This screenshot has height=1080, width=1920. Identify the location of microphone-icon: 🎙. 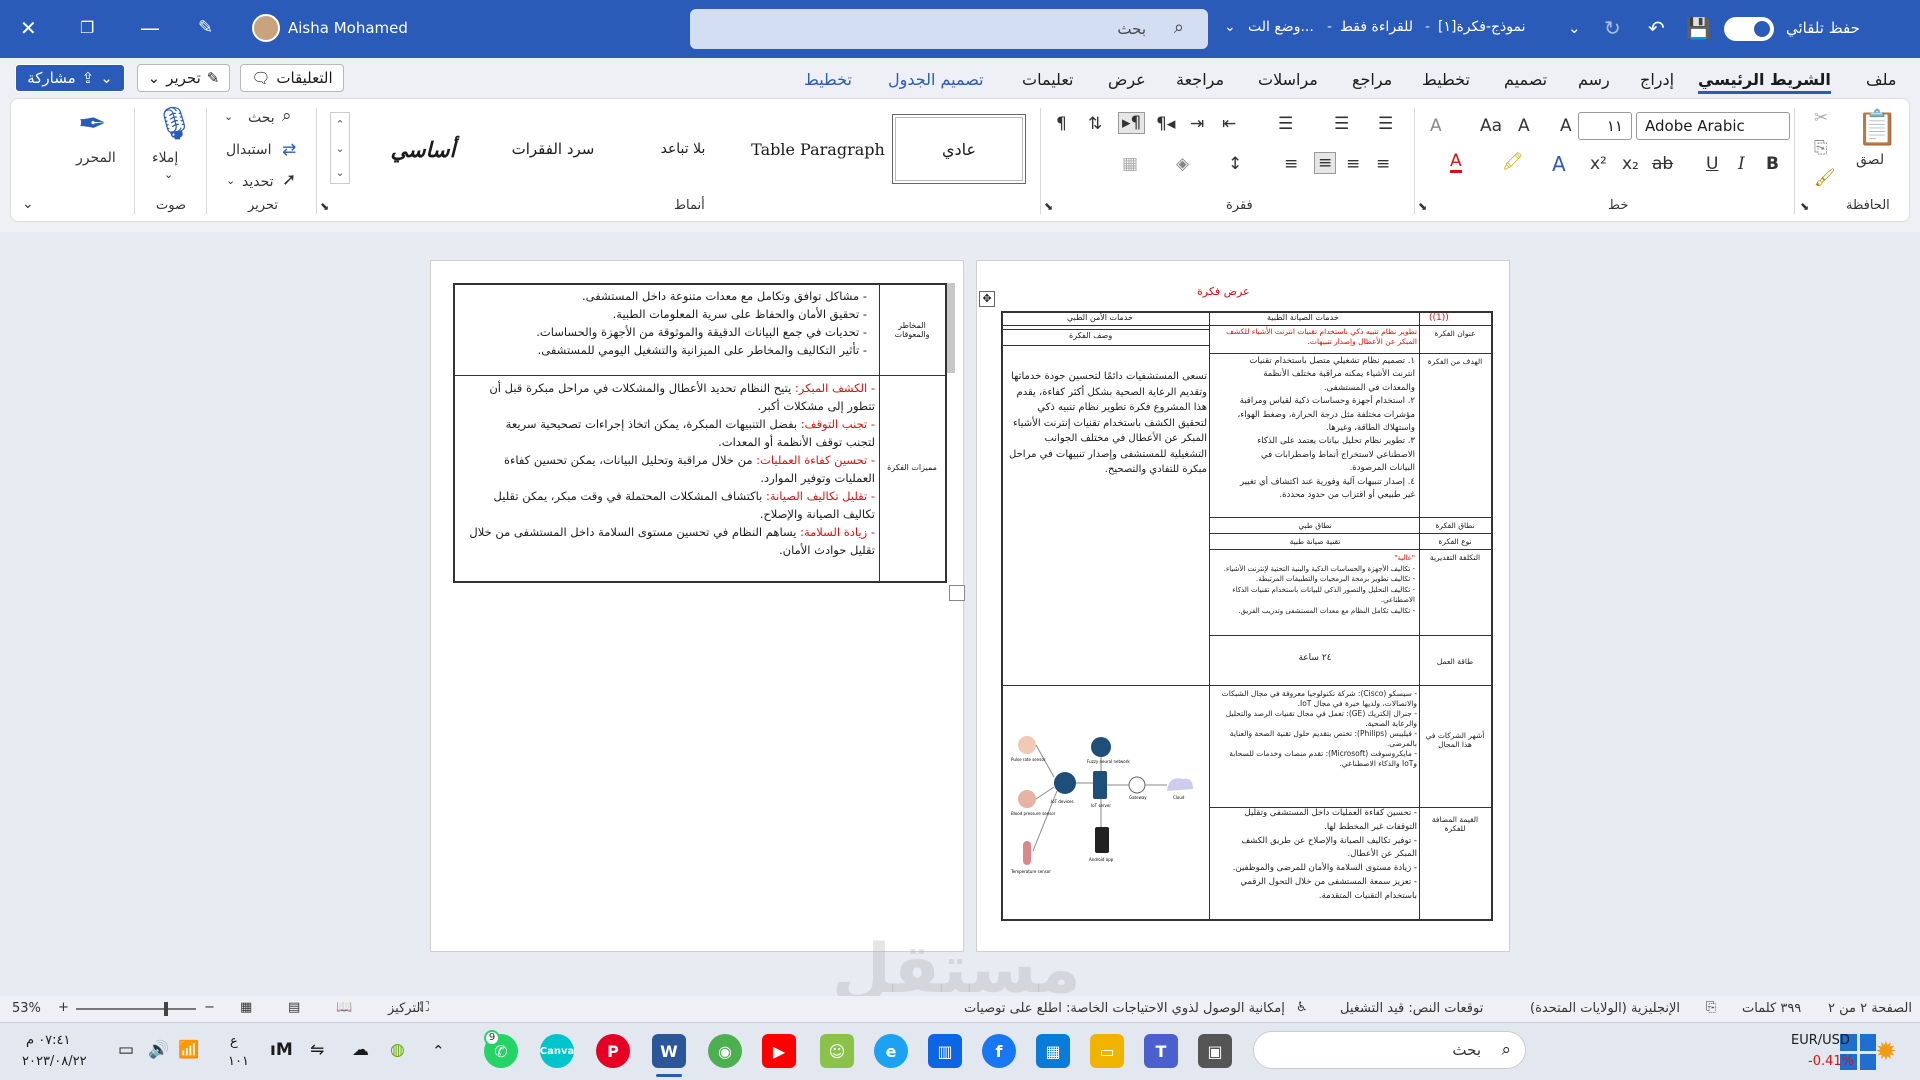
(174, 123).